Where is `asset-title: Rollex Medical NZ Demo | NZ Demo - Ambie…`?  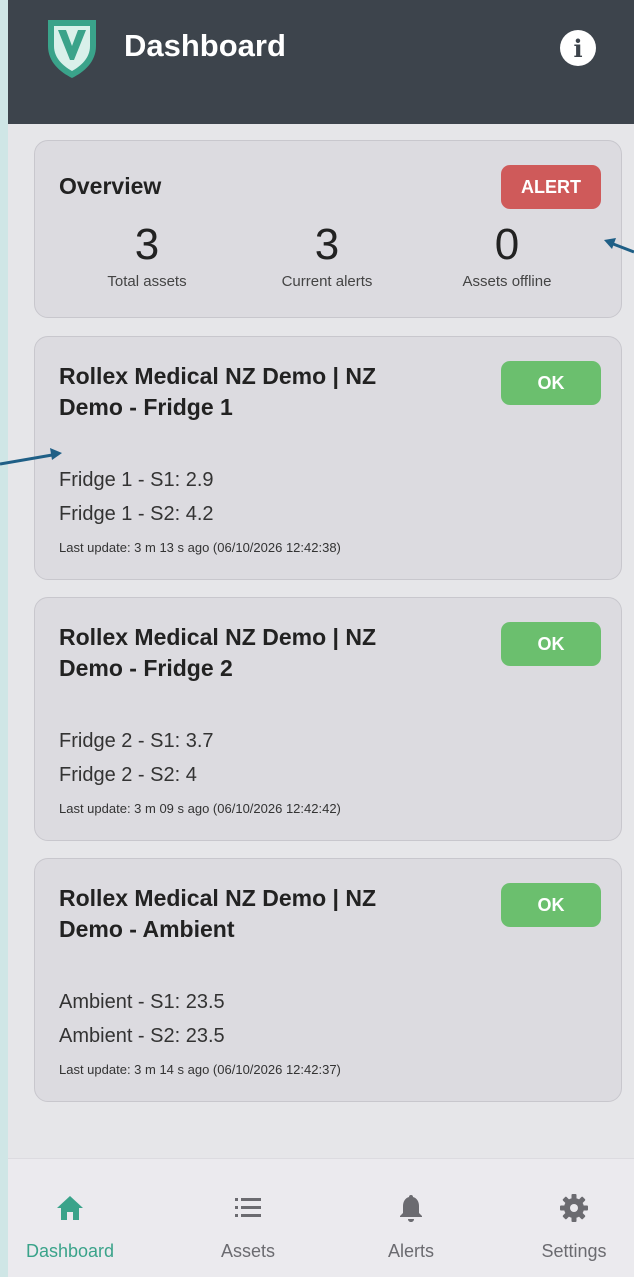
asset-title: Rollex Medical NZ Demo | NZ Demo - Ambie… is located at coordinates (217, 913).